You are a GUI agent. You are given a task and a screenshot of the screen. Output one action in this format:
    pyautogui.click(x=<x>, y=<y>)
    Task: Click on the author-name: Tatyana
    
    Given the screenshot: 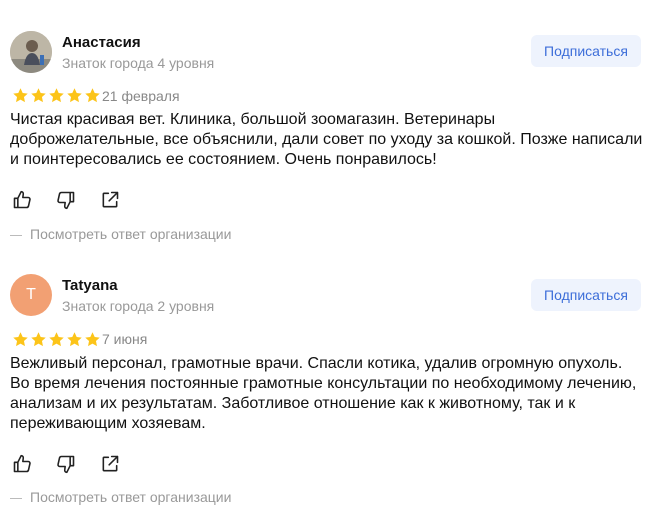 What is the action you would take?
    pyautogui.click(x=90, y=285)
    